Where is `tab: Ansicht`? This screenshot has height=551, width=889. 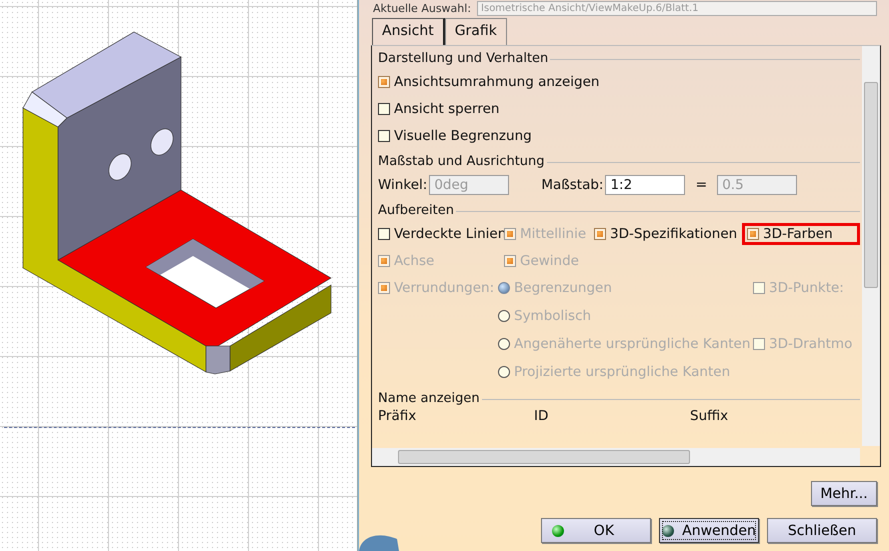 tab: Ansicht is located at coordinates (408, 31).